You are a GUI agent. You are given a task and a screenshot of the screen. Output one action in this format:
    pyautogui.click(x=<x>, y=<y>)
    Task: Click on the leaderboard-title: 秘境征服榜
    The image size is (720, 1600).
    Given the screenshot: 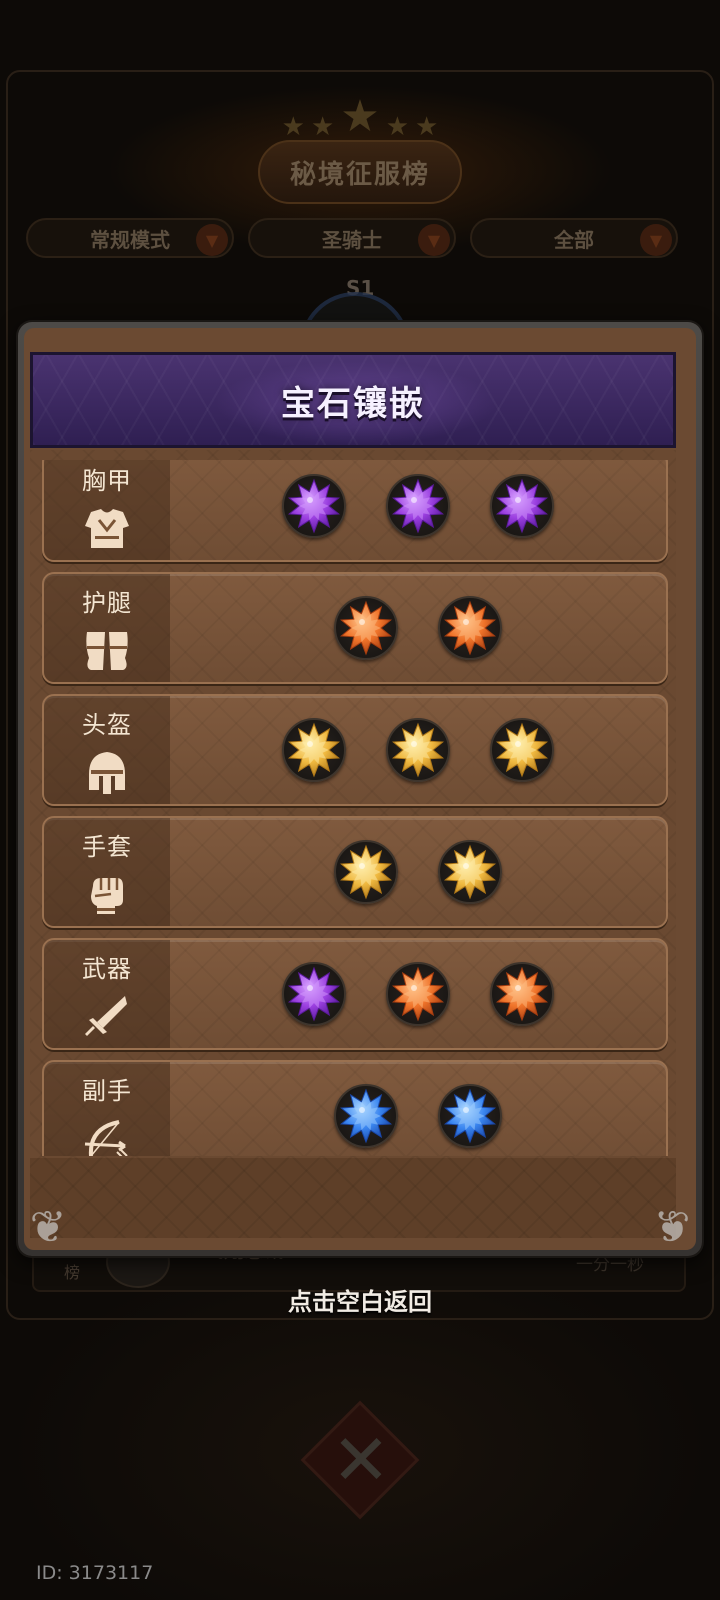 What is the action you would take?
    pyautogui.click(x=360, y=172)
    